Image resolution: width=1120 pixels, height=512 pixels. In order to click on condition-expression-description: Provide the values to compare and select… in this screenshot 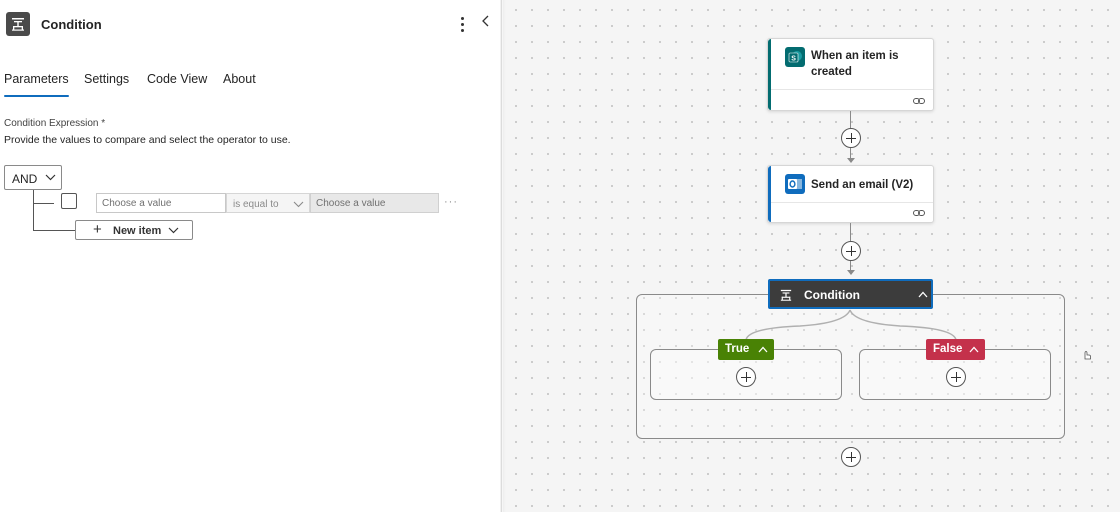, I will do `click(147, 140)`.